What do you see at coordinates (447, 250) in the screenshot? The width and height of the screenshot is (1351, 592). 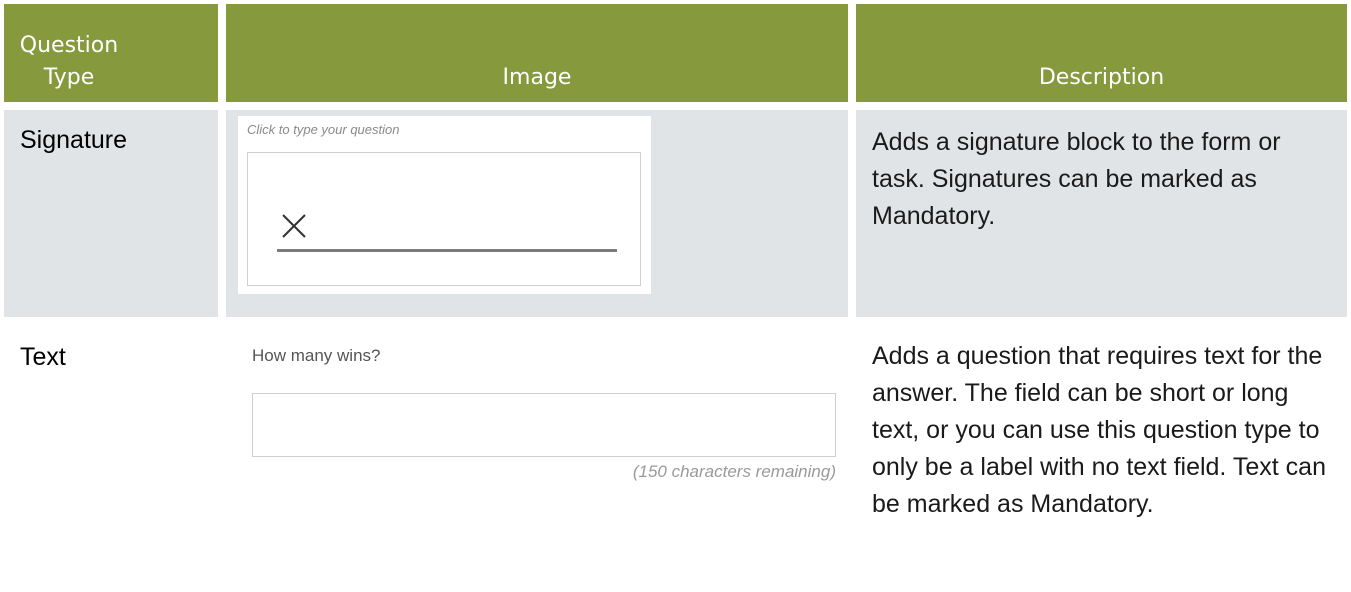 I see `signature-line` at bounding box center [447, 250].